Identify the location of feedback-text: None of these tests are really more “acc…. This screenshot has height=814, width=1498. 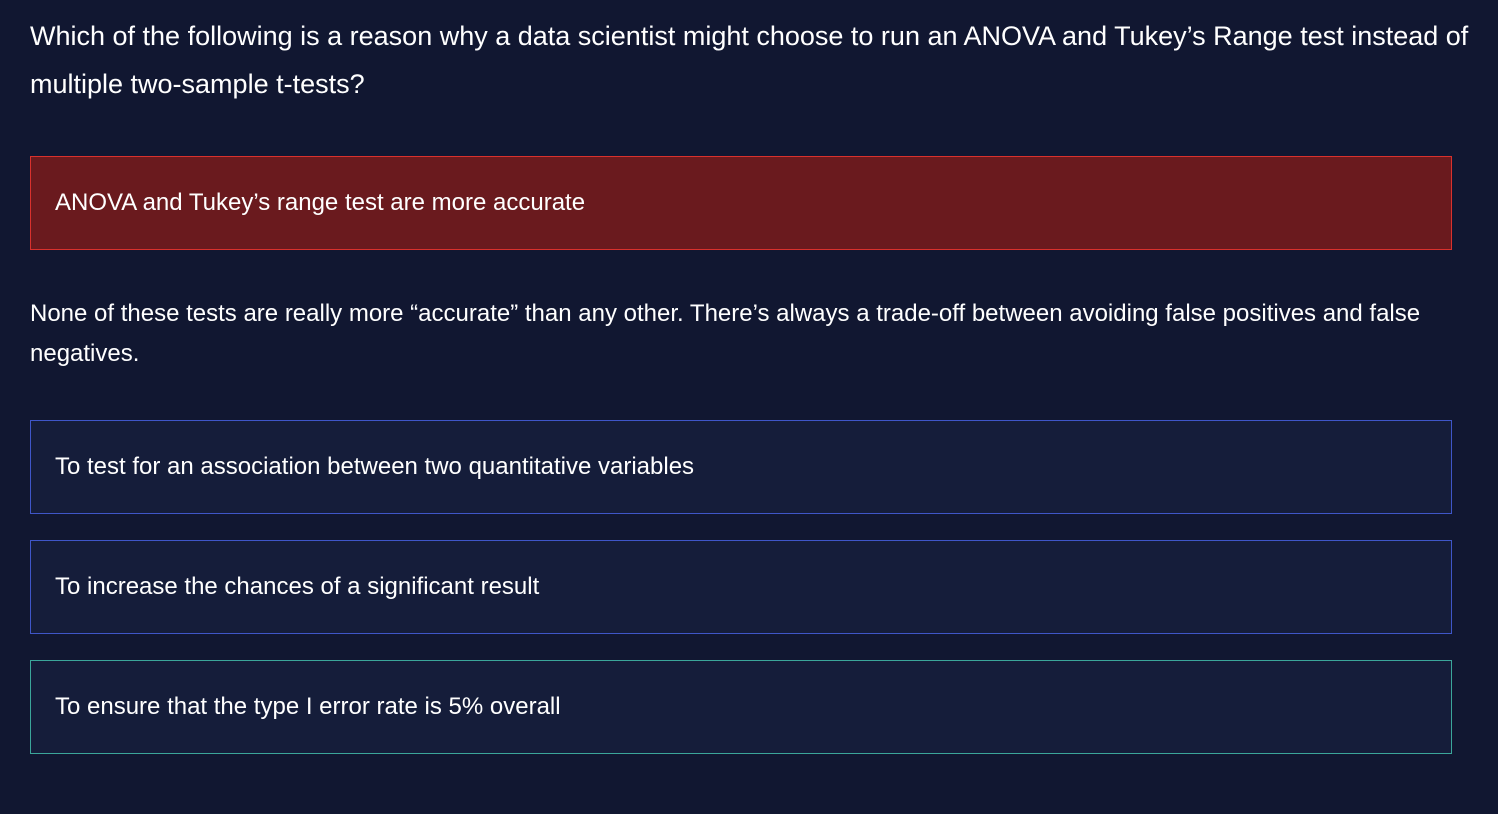
(725, 333).